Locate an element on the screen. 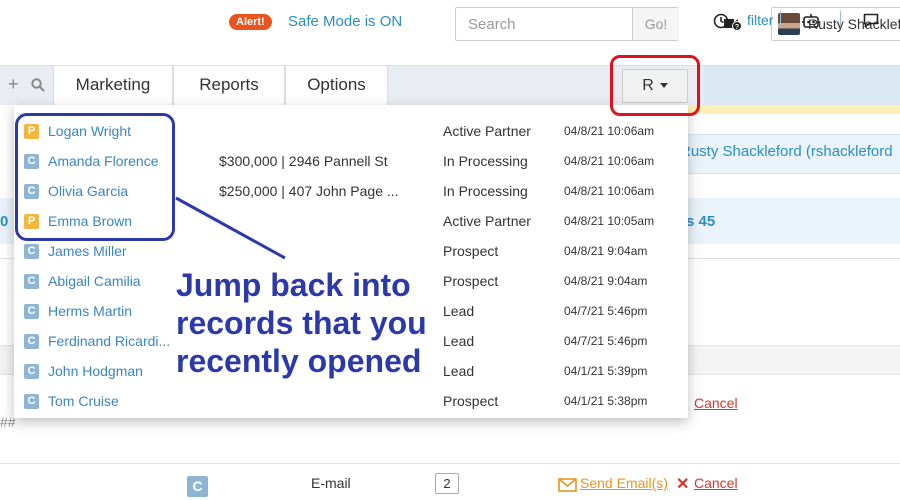  record-timestamp: 04/1/21 5:38pm is located at coordinates (606, 401).